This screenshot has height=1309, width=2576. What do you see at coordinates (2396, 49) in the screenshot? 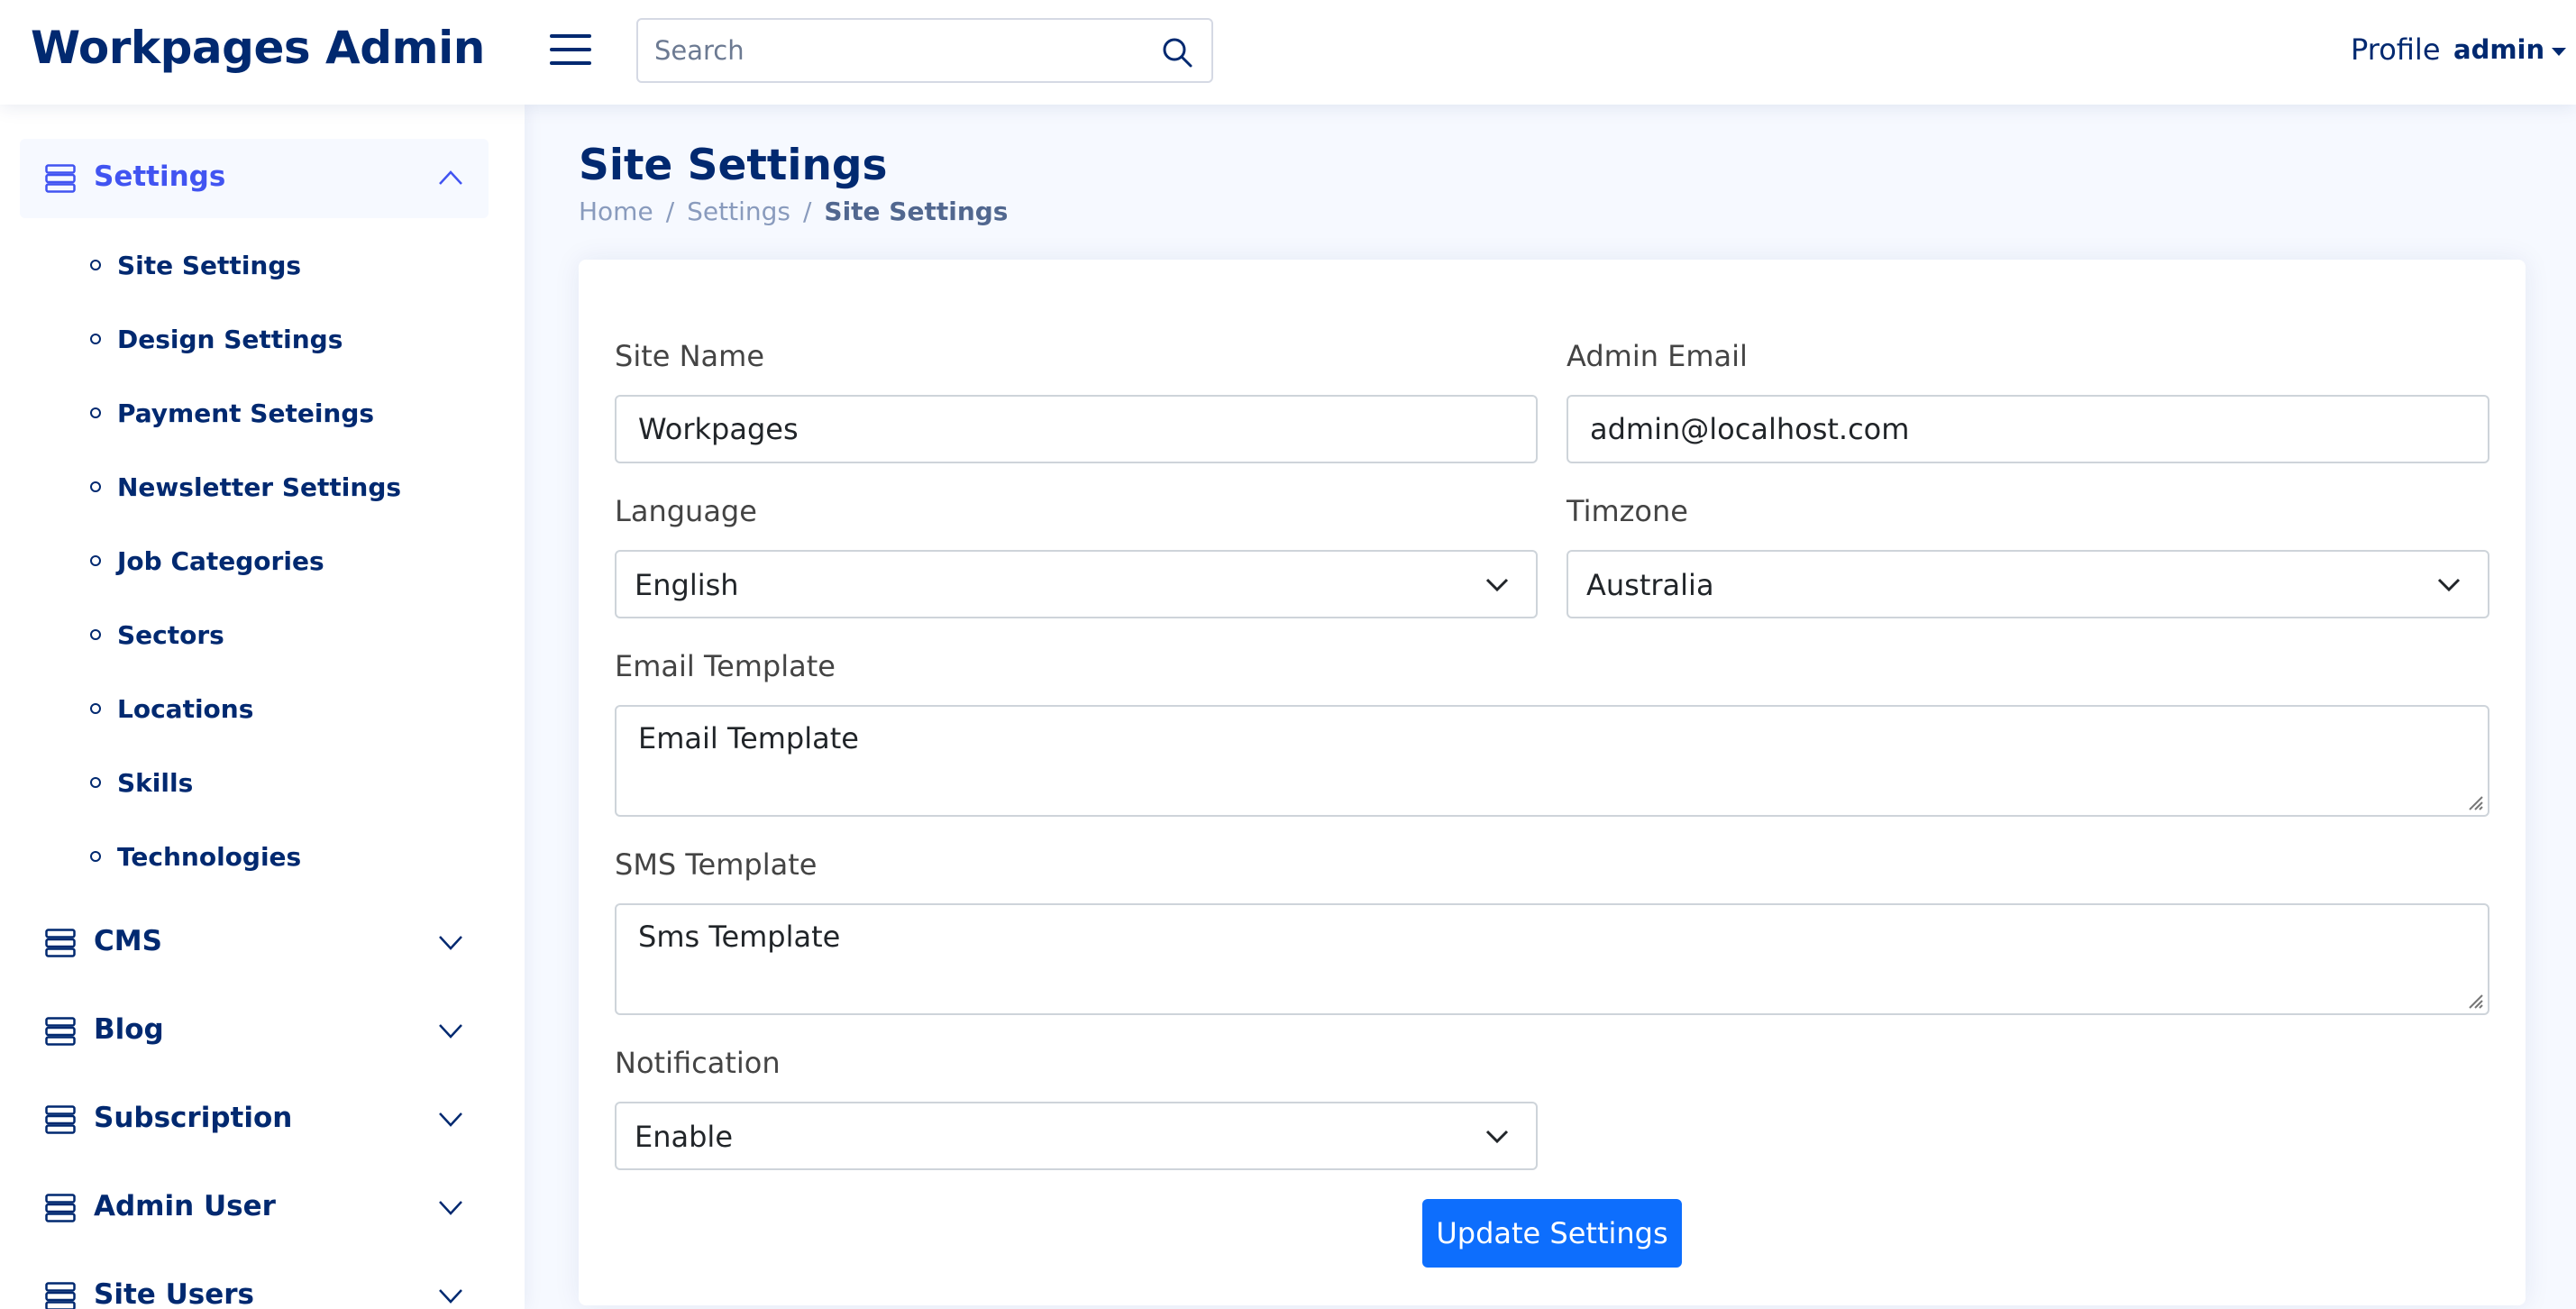
I see `profile-label: Profile` at bounding box center [2396, 49].